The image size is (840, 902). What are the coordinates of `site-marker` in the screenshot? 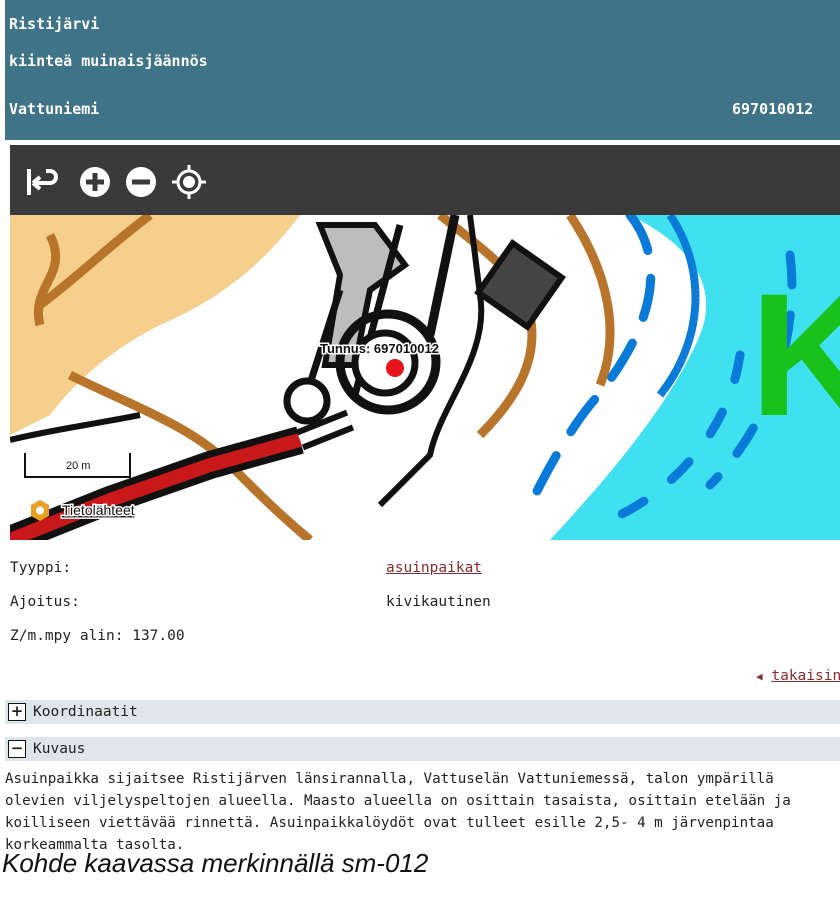 It's located at (395, 368).